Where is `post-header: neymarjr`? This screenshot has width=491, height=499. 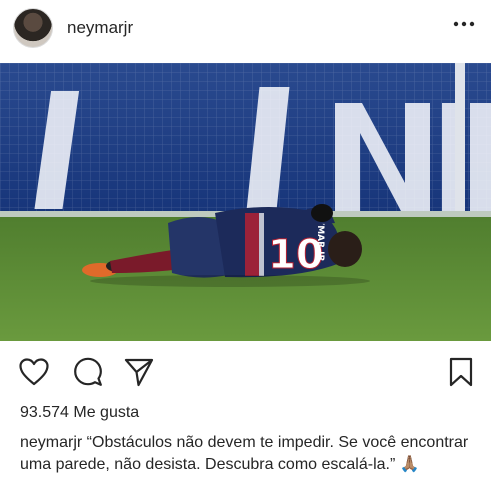
post-header: neymarjr is located at coordinates (245, 29).